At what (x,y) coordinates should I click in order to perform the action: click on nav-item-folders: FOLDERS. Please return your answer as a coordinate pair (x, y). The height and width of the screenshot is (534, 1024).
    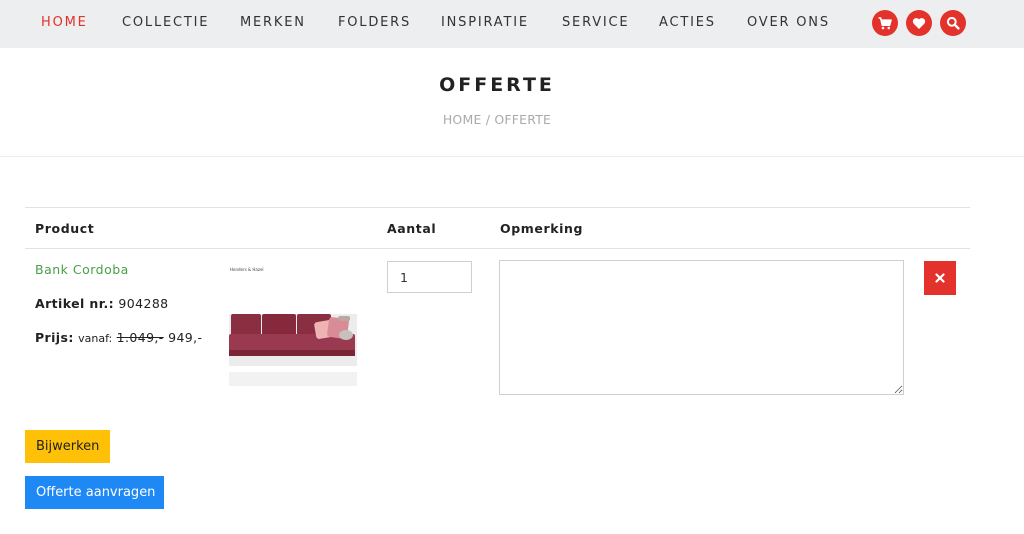
    Looking at the image, I should click on (374, 22).